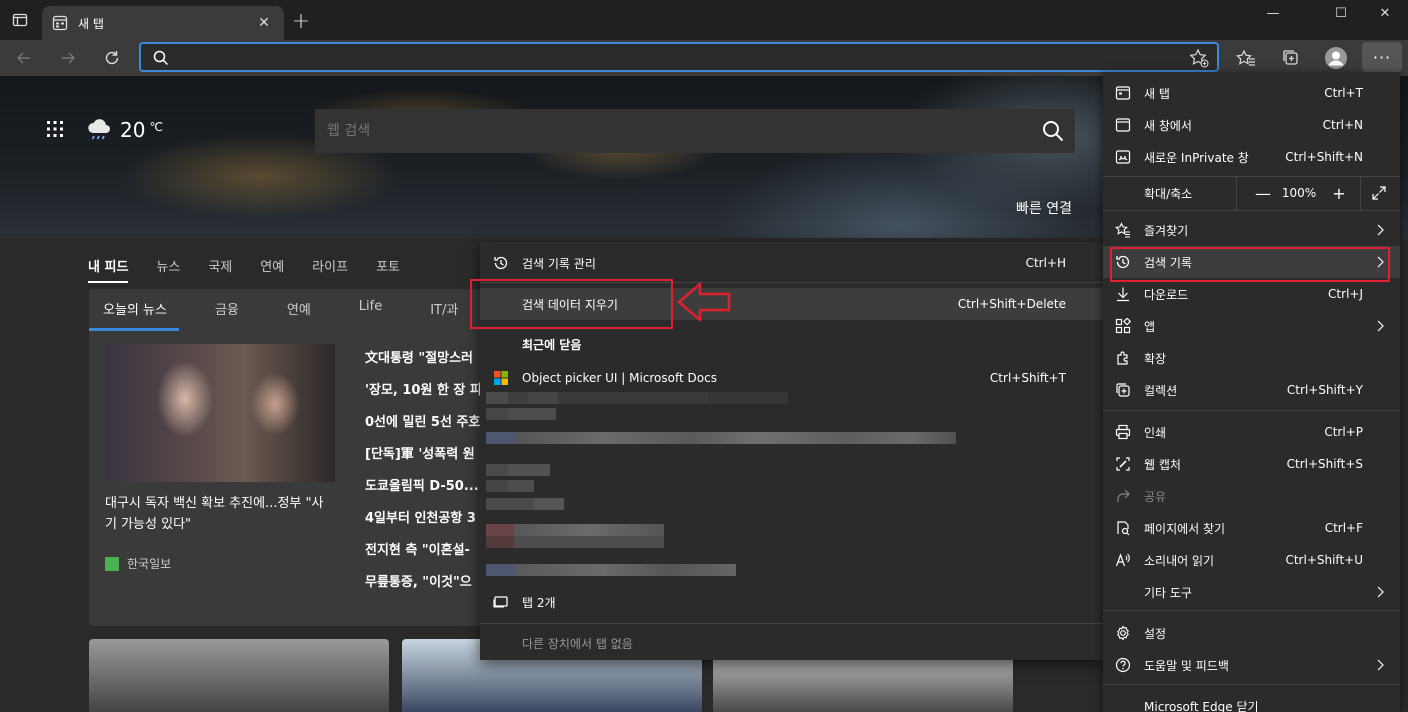 The image size is (1408, 712). What do you see at coordinates (792, 263) in the screenshot?
I see `manage-history-item: 검색 기록 관리 Ctrl+H` at bounding box center [792, 263].